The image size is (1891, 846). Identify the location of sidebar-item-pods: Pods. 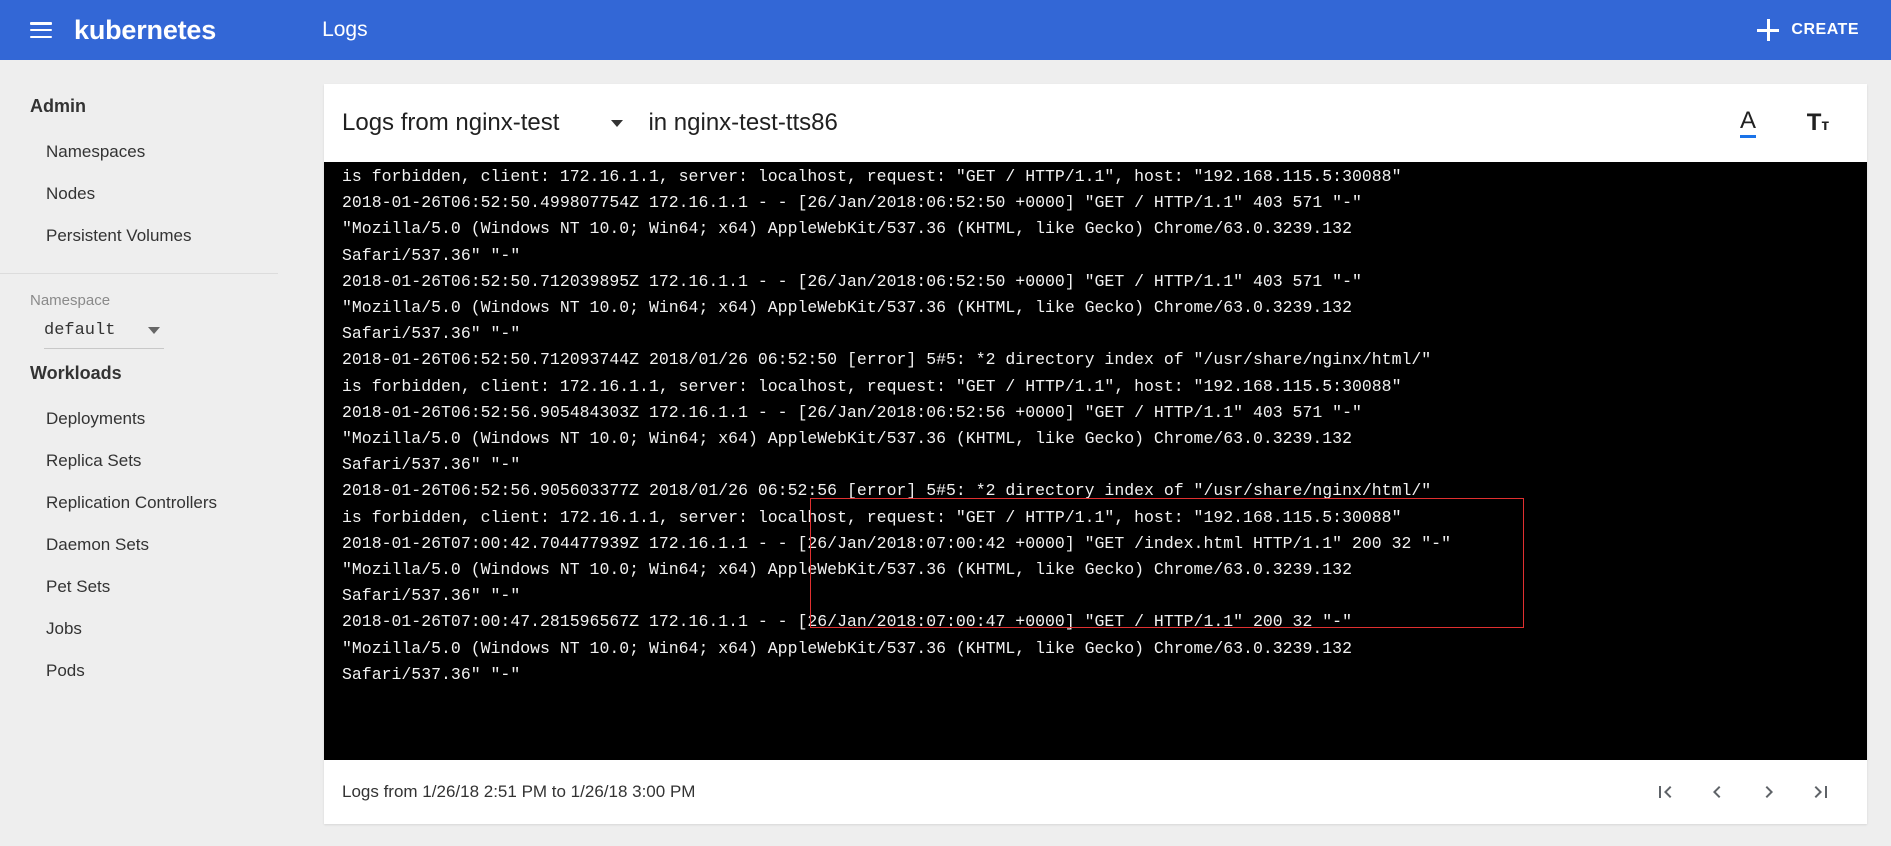
(154, 671).